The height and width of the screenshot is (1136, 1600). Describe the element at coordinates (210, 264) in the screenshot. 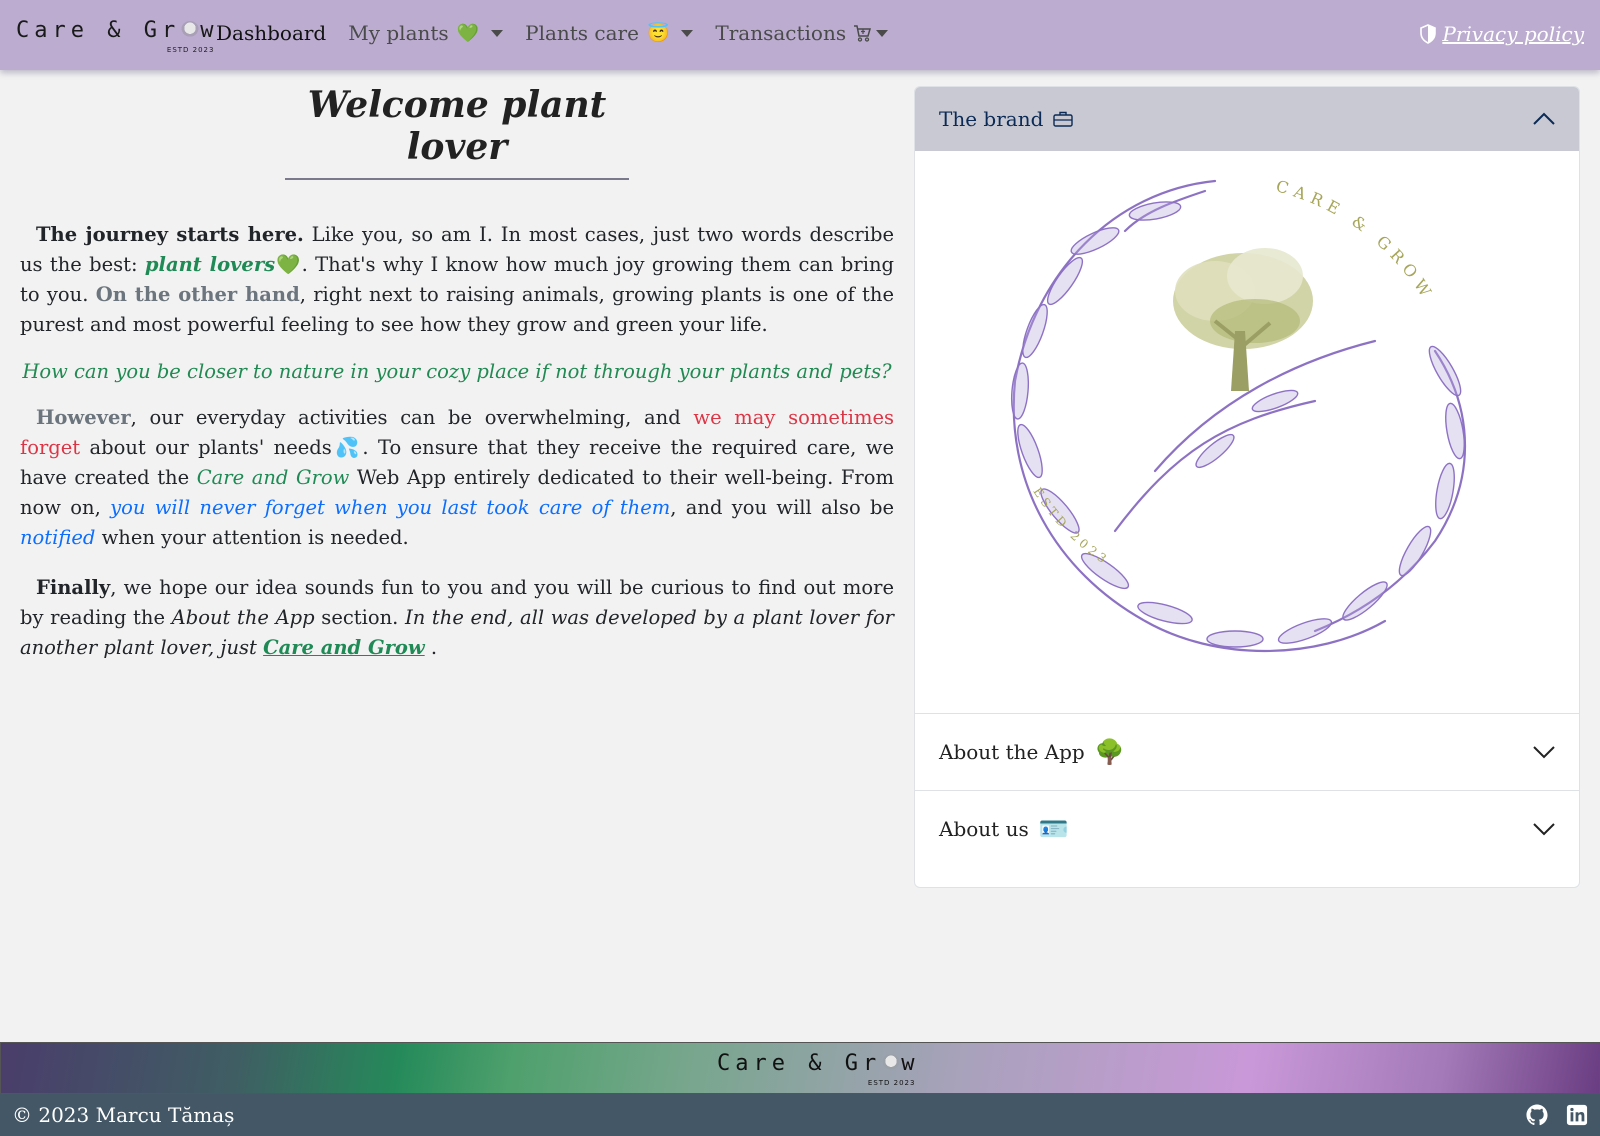

I see `plant-lovers-highlight: plant lovers` at that location.